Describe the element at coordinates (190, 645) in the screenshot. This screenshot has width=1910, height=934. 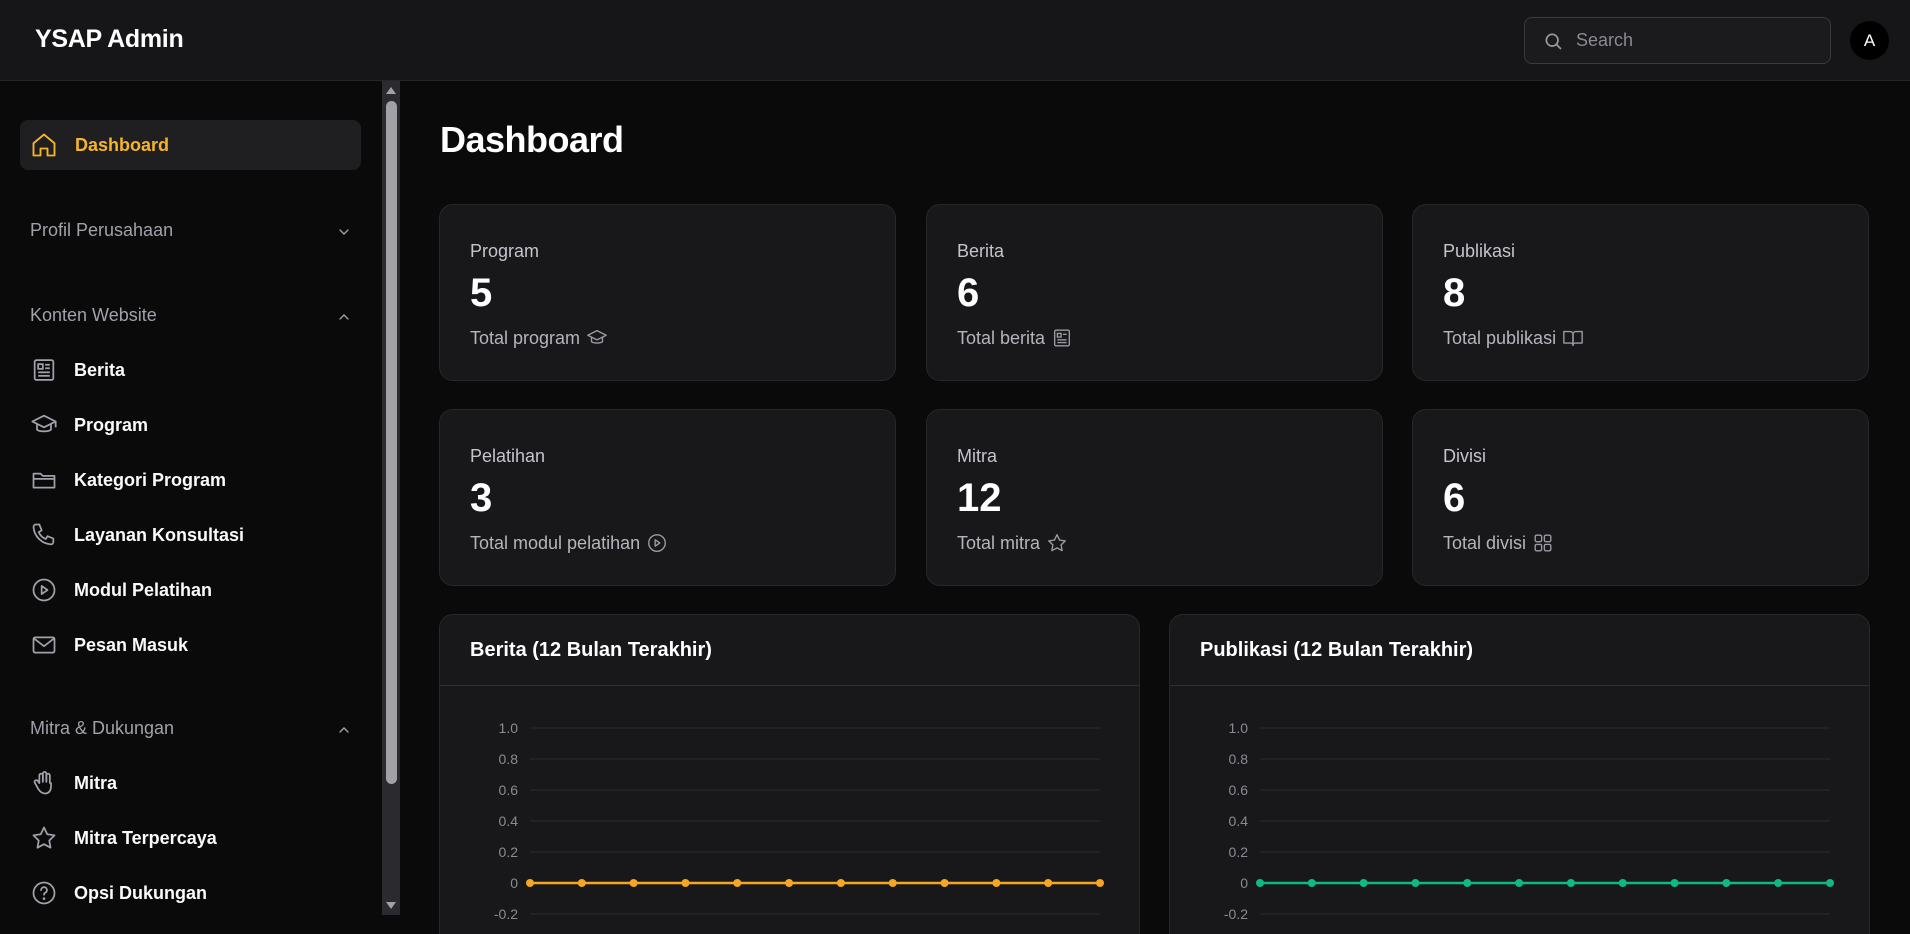
I see `sidebar-item-pesan-masuk: Pesan Masuk` at that location.